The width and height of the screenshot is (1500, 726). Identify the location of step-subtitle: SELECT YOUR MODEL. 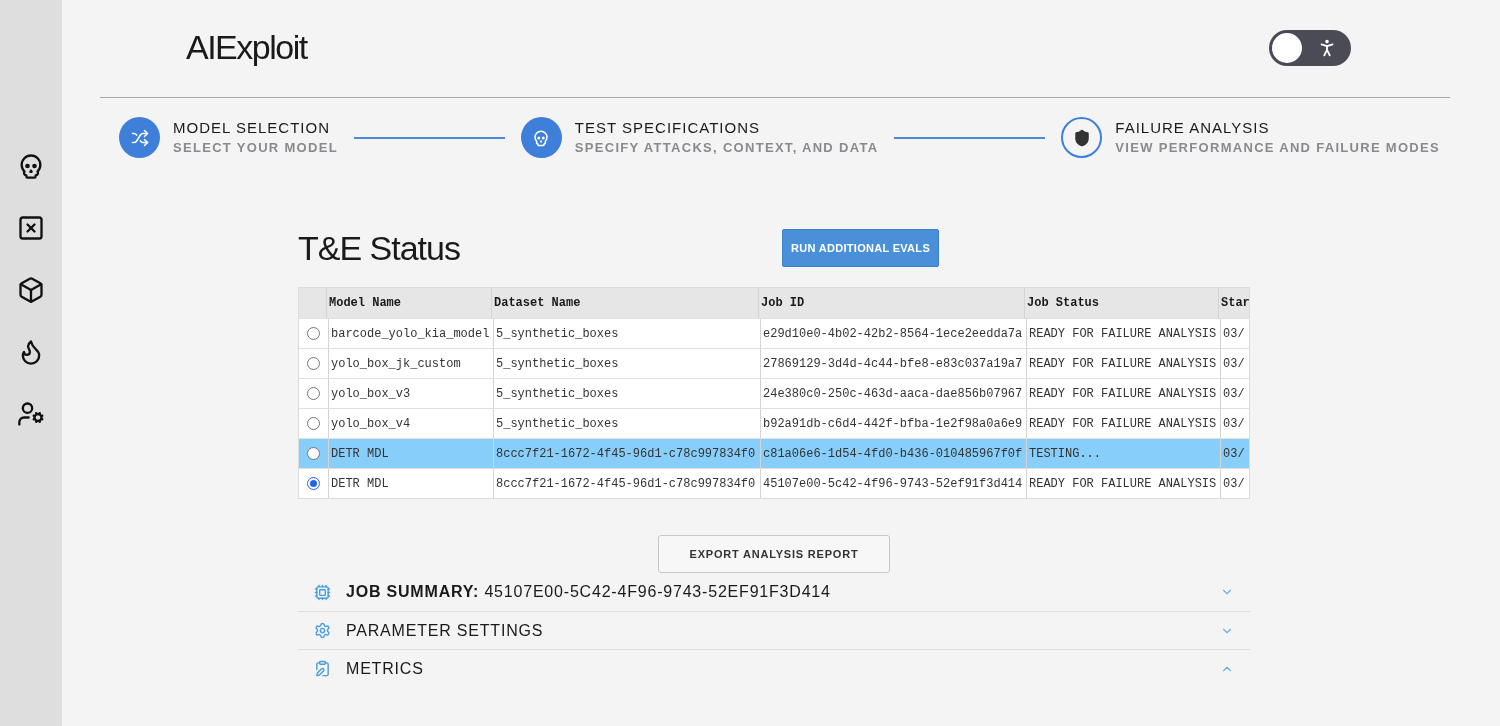
(255, 147).